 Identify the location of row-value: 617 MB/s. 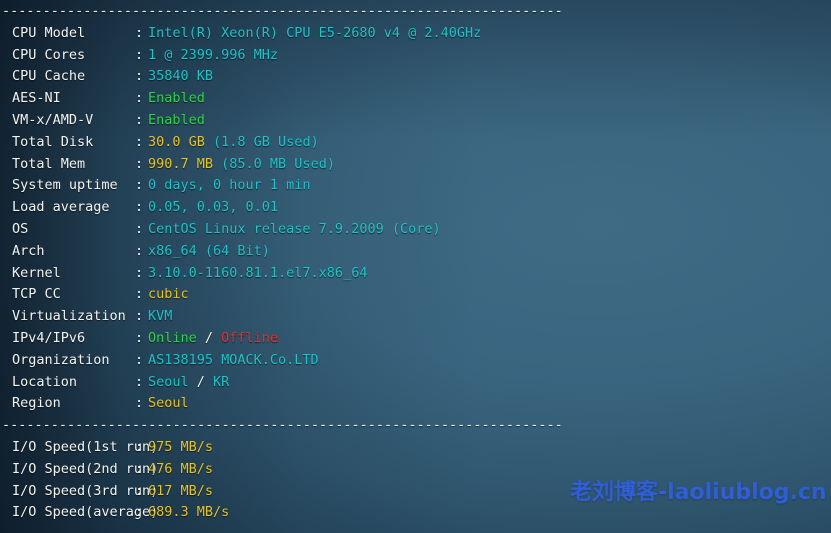
(180, 491).